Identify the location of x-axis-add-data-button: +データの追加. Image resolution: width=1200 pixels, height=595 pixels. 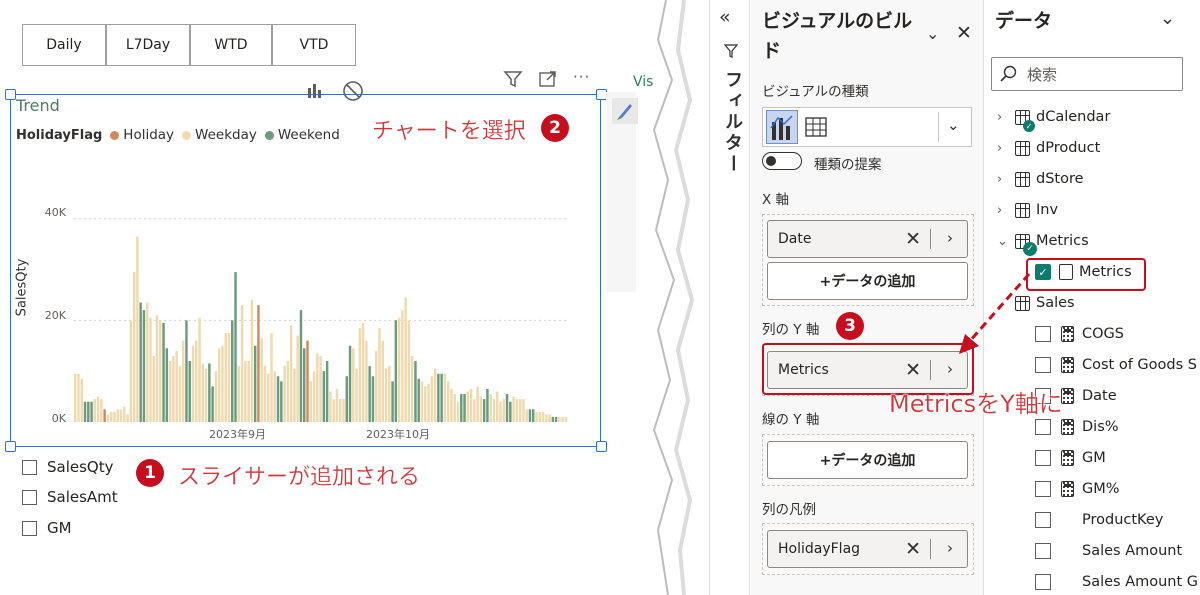
(867, 281).